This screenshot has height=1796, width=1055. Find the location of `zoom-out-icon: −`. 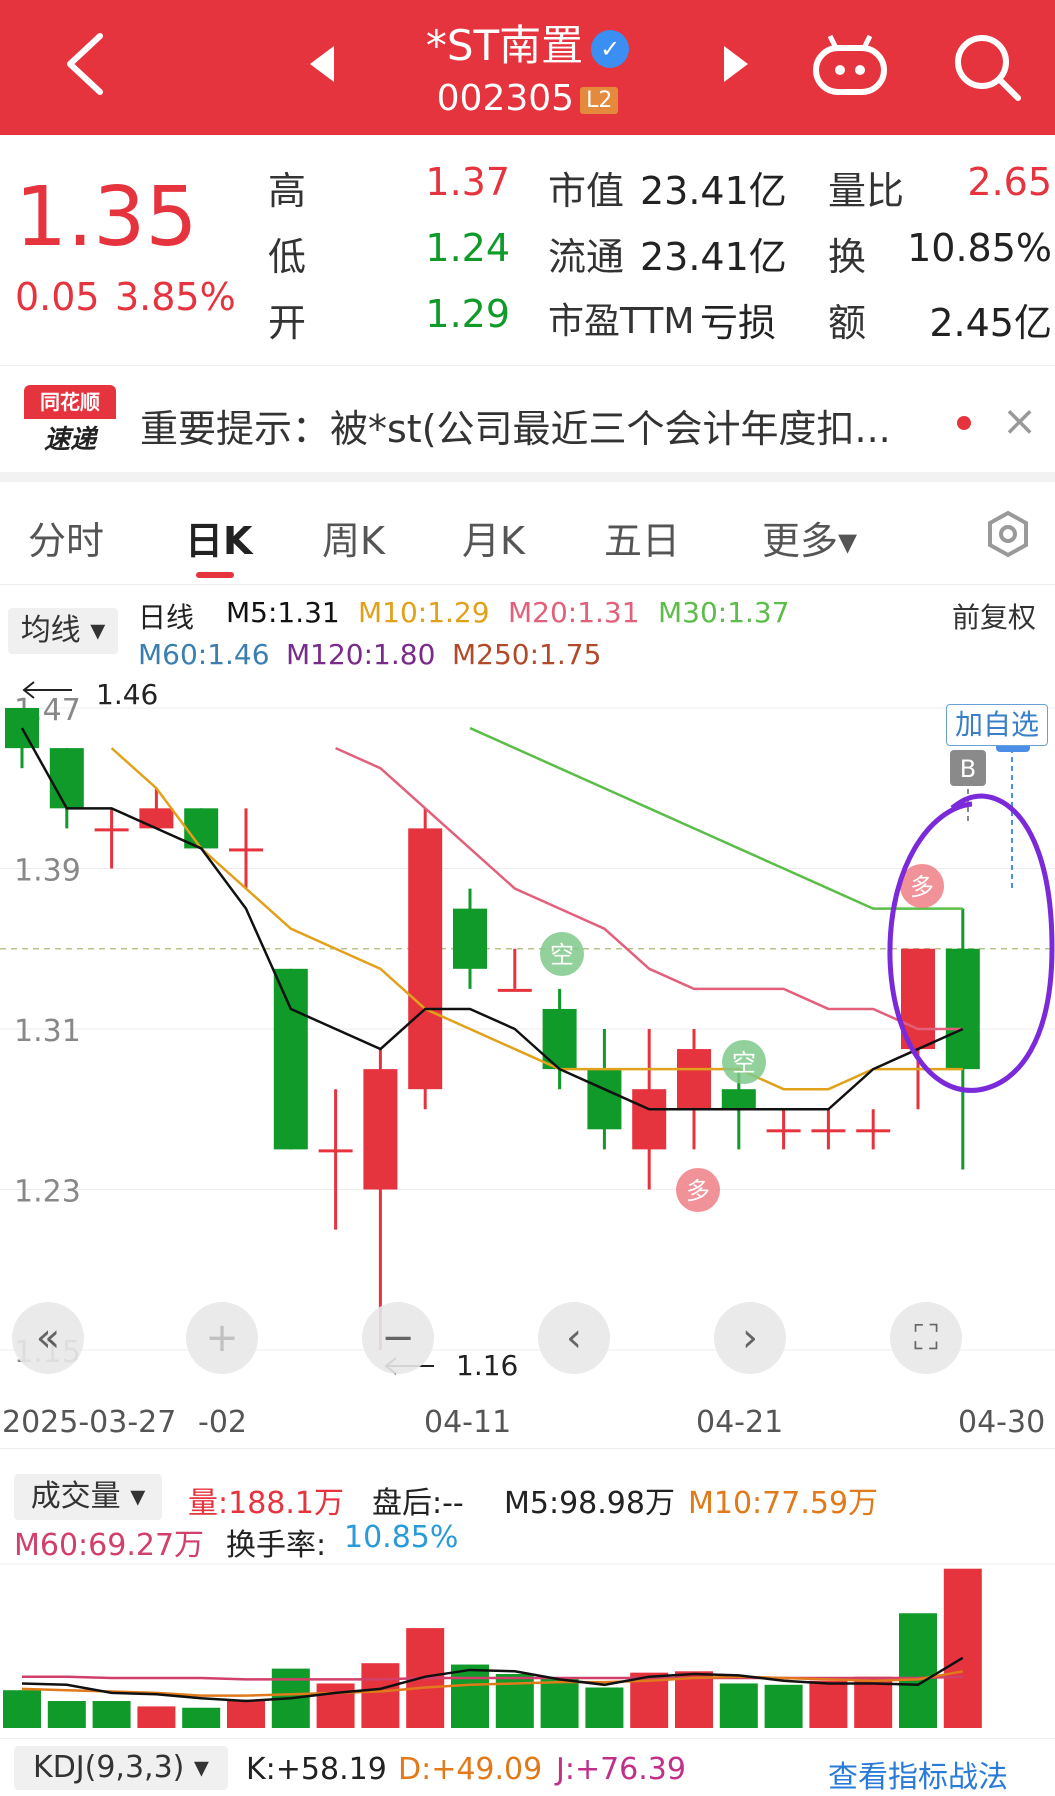

zoom-out-icon: − is located at coordinates (398, 1338).